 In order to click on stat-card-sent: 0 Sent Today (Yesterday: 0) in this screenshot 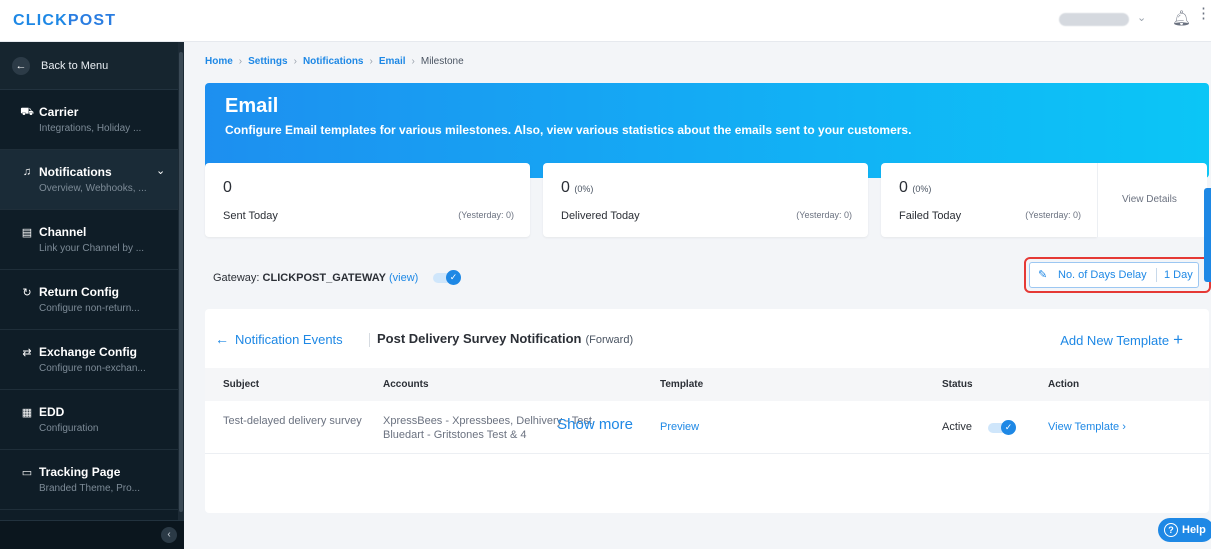, I will do `click(367, 200)`.